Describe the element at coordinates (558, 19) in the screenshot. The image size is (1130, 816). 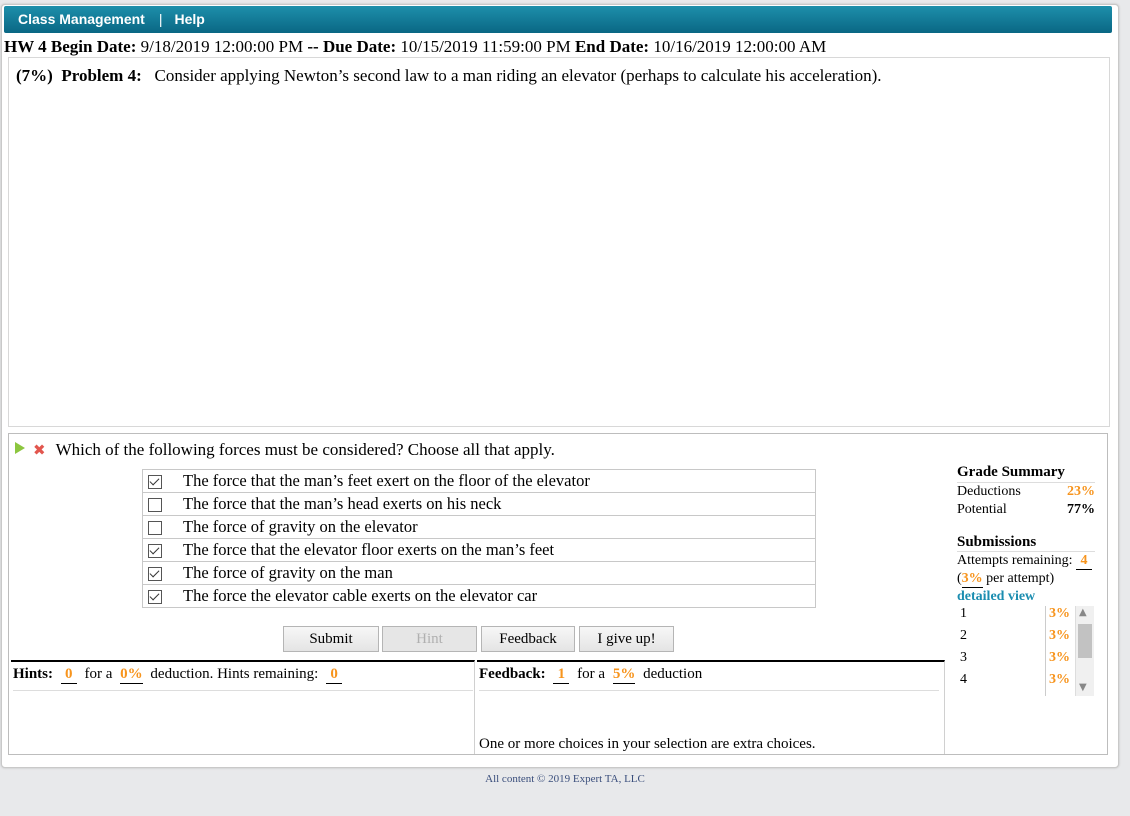
I see `top-nav-bar: Class Management | Help` at that location.